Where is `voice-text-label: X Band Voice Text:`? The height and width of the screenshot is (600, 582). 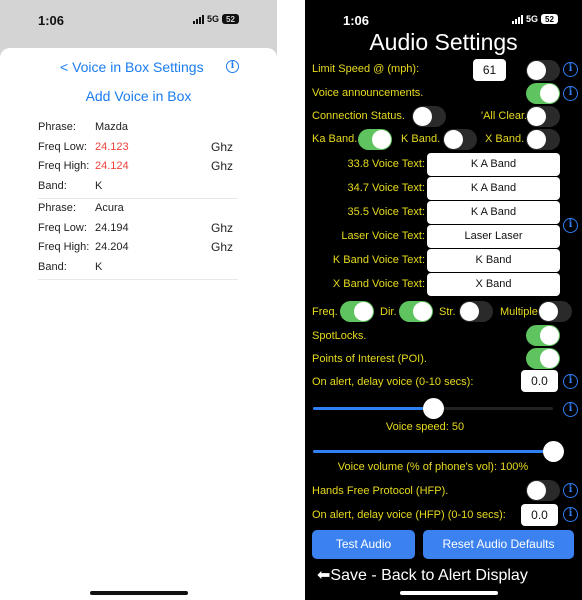 voice-text-label: X Band Voice Text: is located at coordinates (378, 284).